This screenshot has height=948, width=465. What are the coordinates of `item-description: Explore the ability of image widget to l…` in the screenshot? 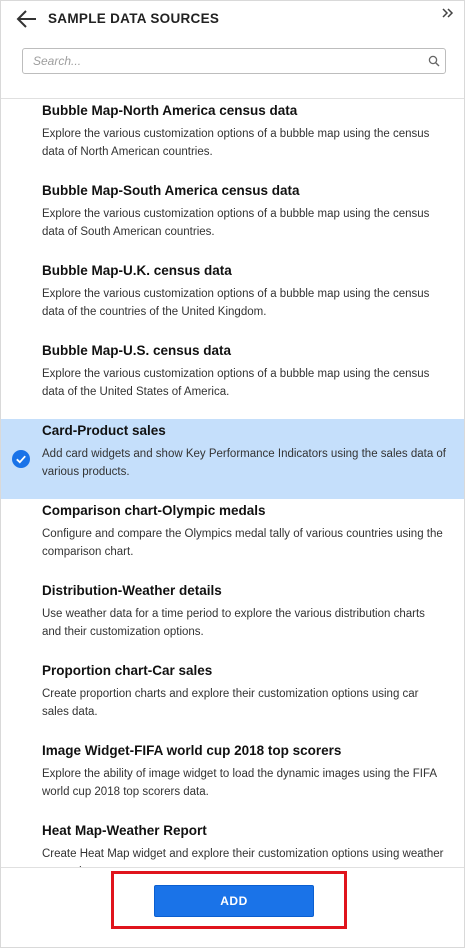 It's located at (239, 783).